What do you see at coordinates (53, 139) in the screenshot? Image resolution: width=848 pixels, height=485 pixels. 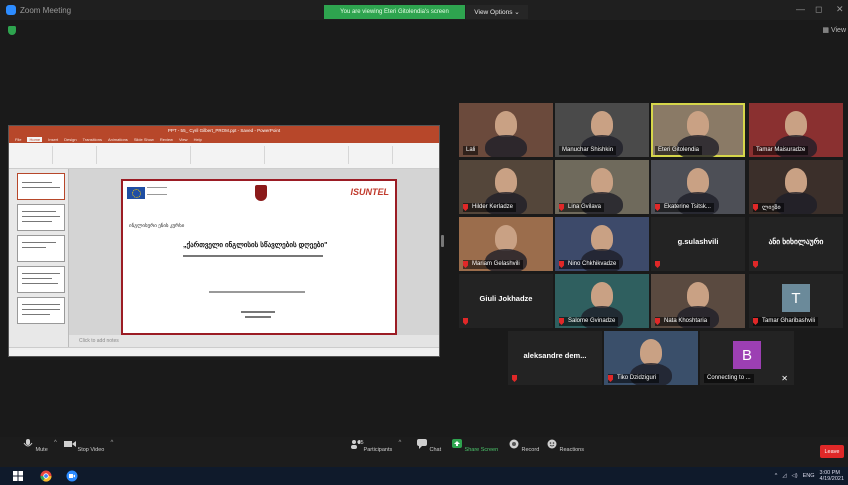 I see `ribbon-tab: Insert` at bounding box center [53, 139].